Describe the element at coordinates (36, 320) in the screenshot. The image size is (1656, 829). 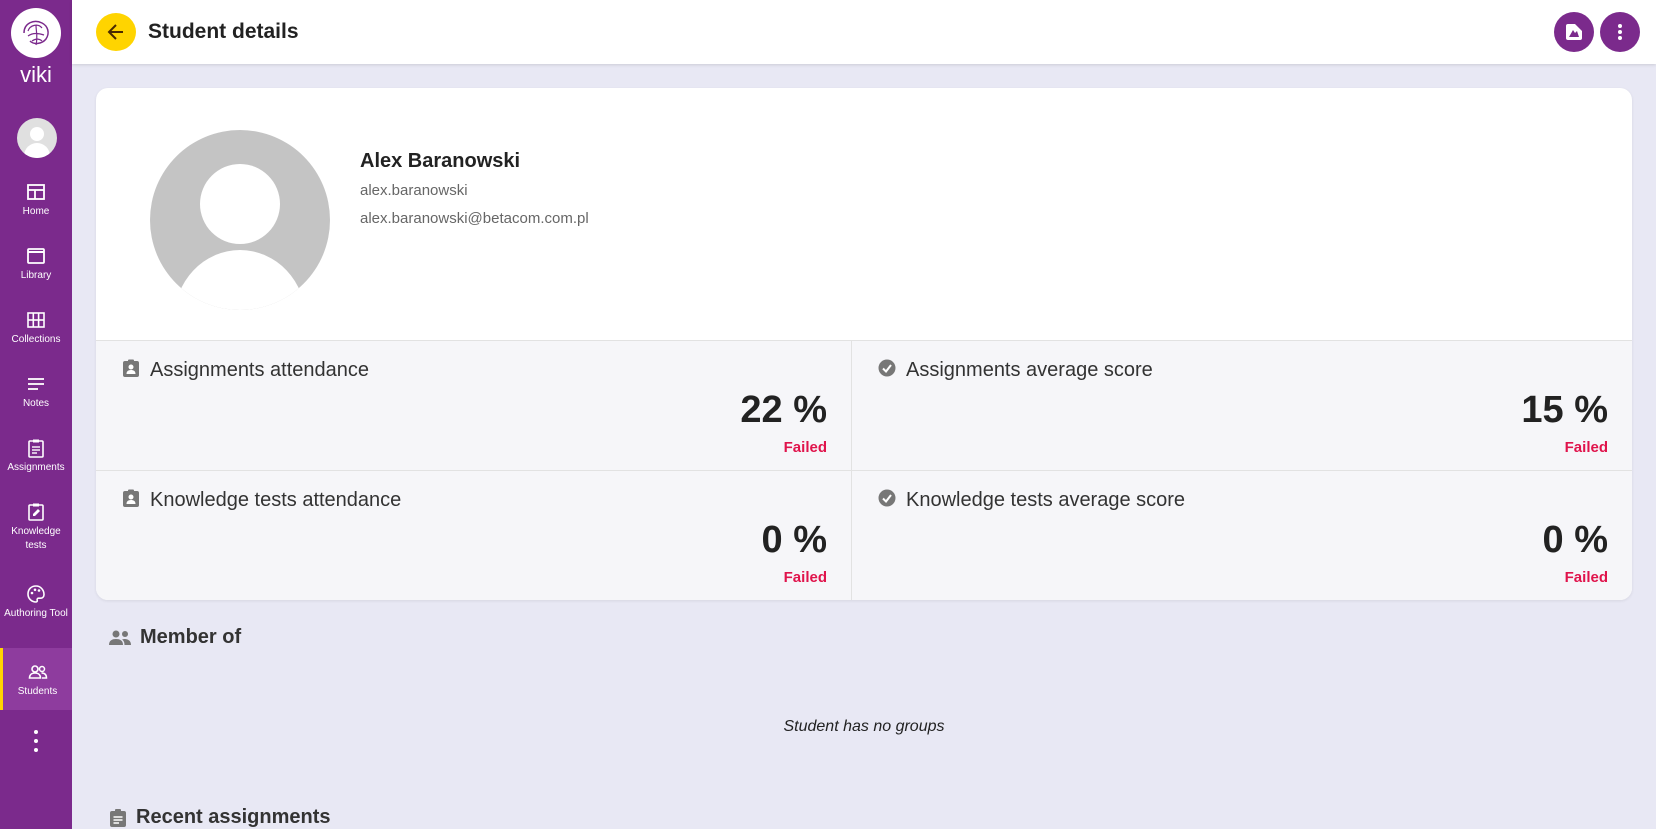
I see `collections-grid-icon` at that location.